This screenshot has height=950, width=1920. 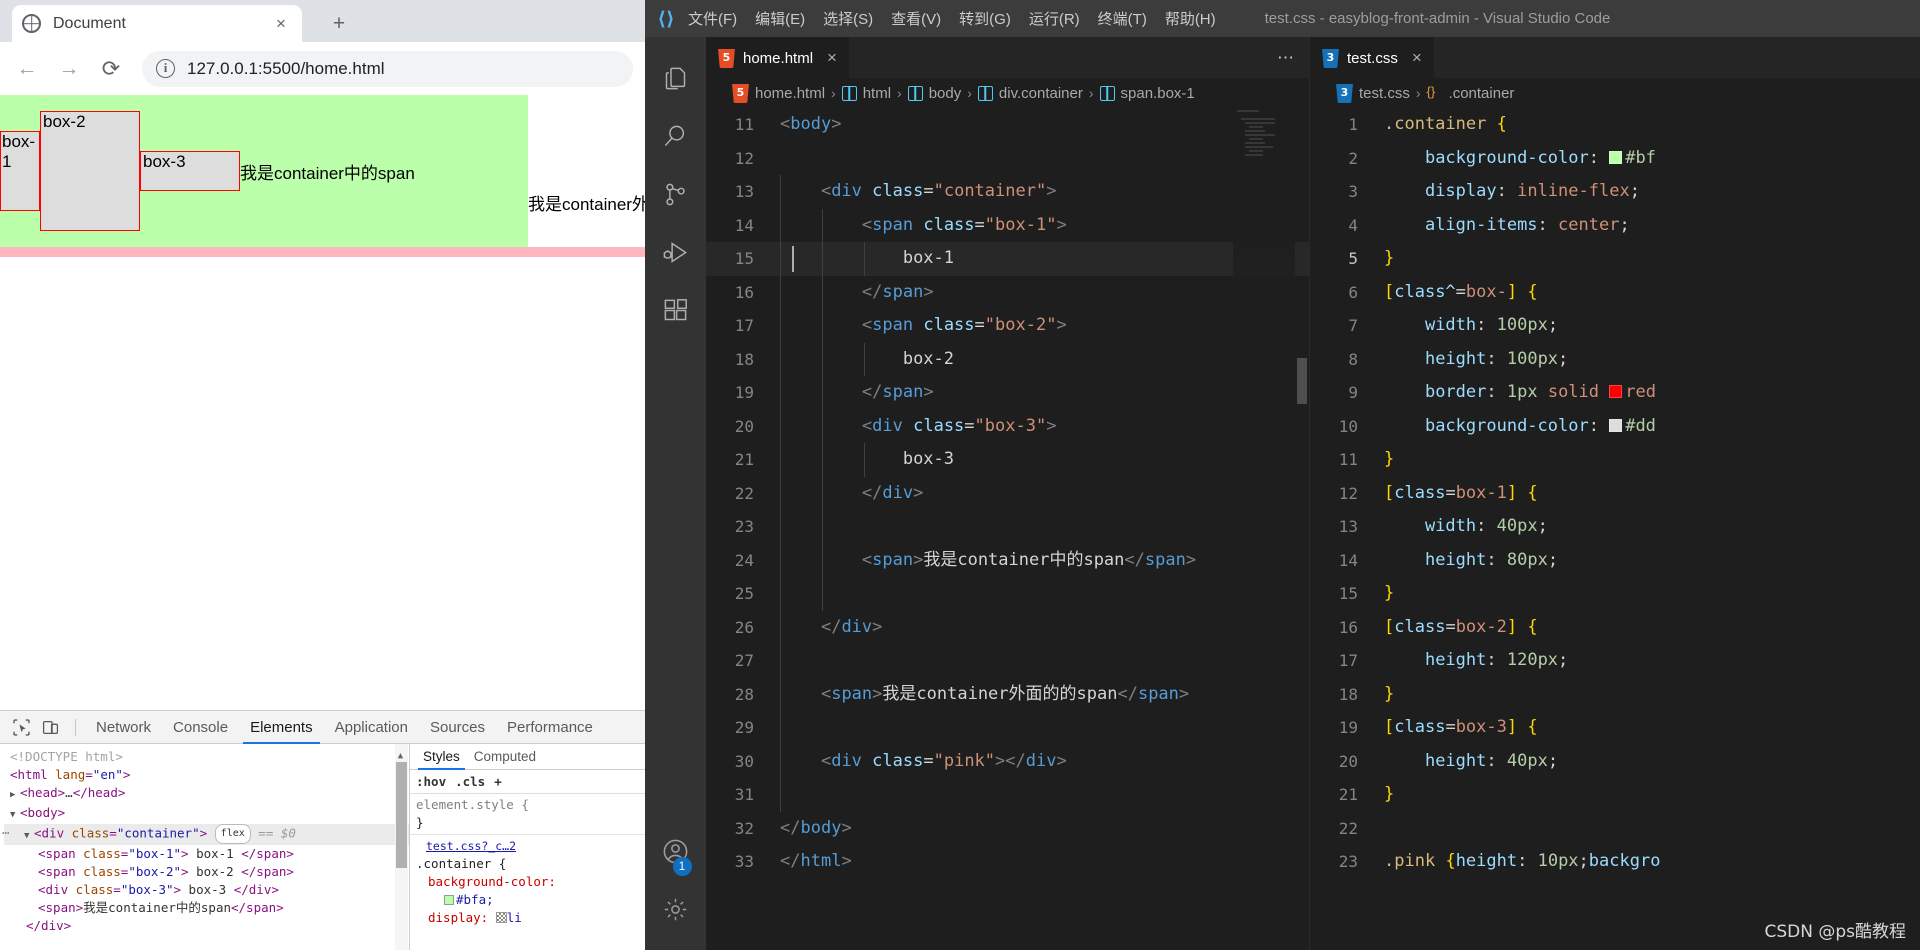 I want to click on html-minimap, so click(x=1264, y=529).